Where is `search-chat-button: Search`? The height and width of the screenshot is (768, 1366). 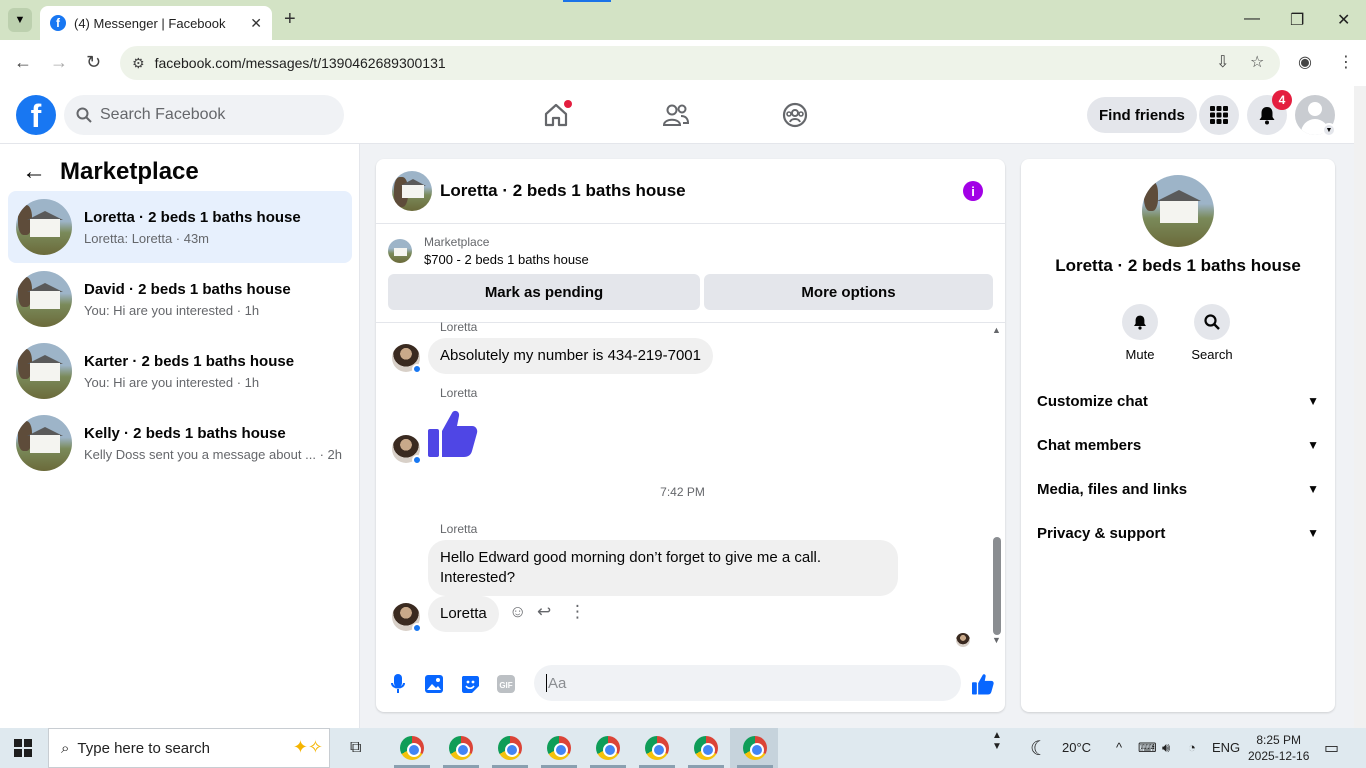 search-chat-button: Search is located at coordinates (1212, 333).